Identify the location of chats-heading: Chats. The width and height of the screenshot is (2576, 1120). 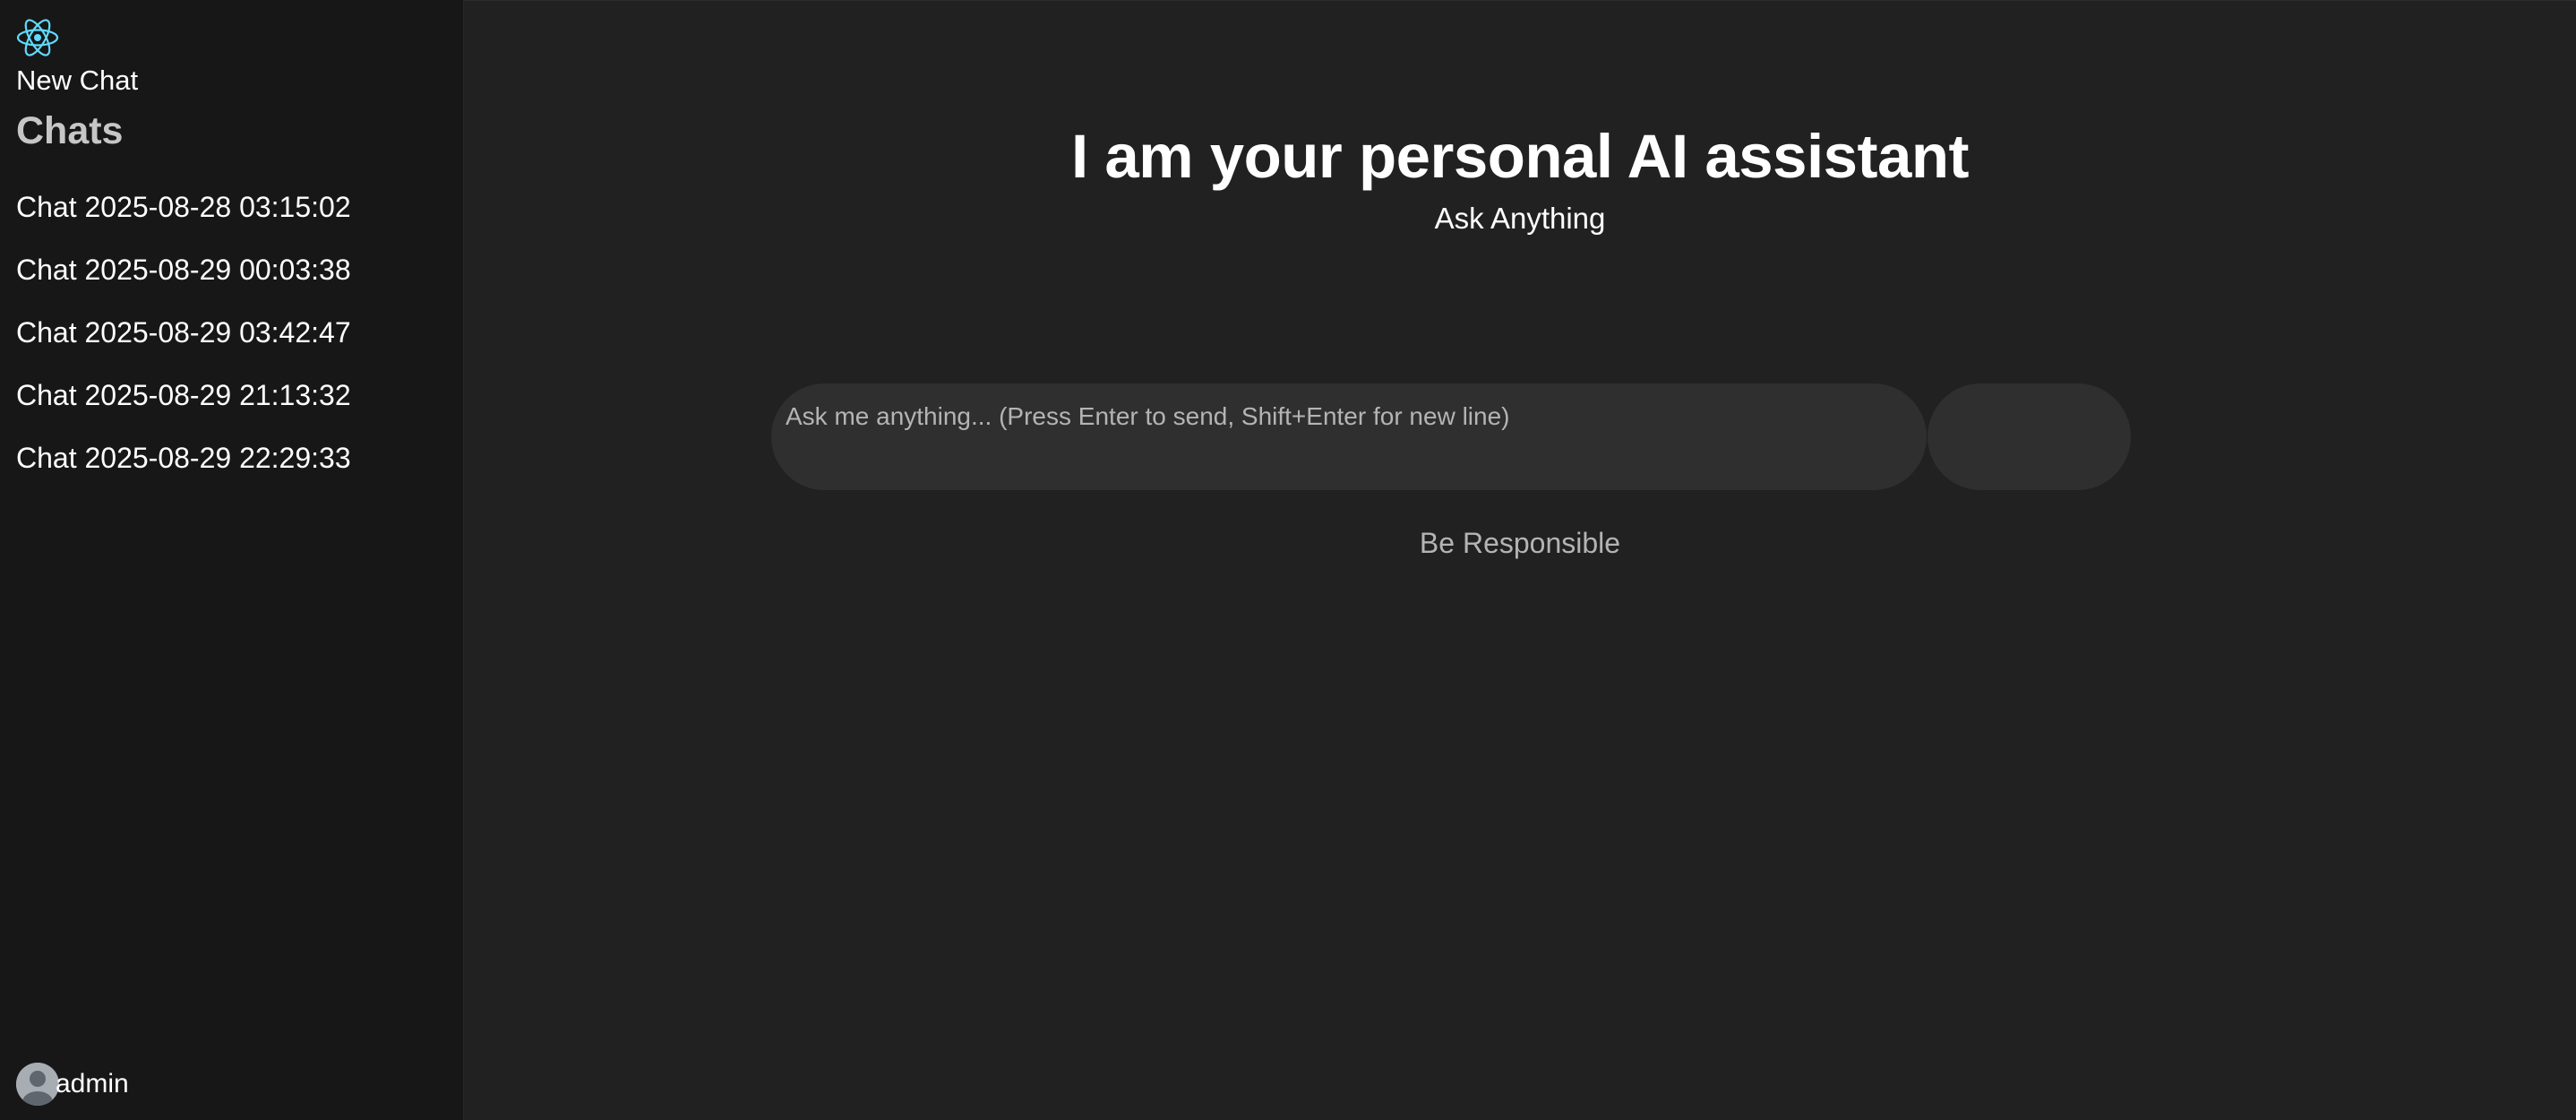
(70, 131).